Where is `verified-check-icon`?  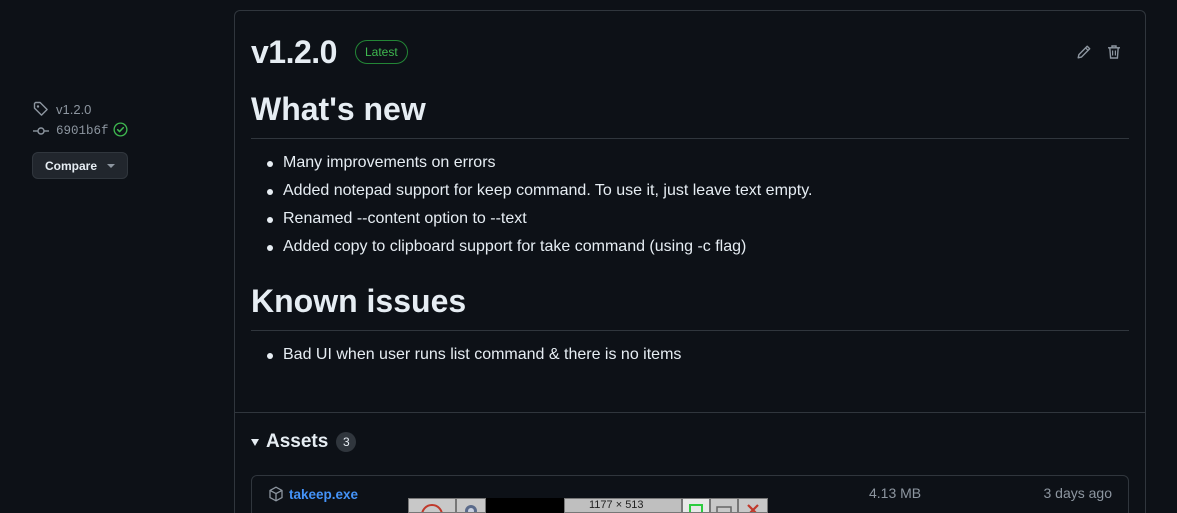
verified-check-icon is located at coordinates (120, 131).